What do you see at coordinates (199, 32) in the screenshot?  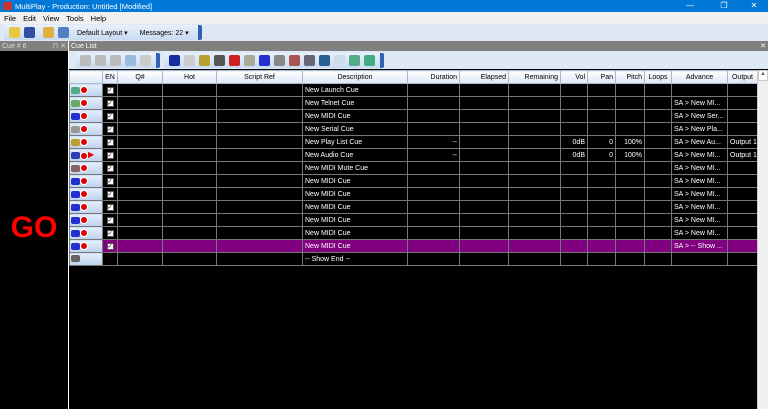 I see `toolbar-grip` at bounding box center [199, 32].